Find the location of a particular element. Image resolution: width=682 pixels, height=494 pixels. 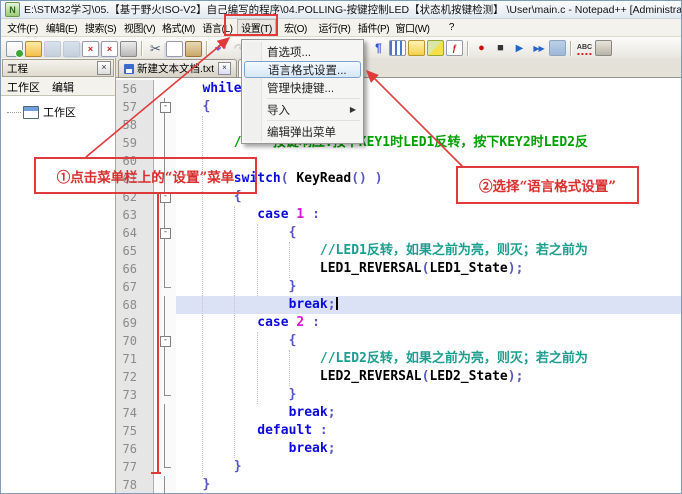

fold-end-tick is located at coordinates (167, 395).